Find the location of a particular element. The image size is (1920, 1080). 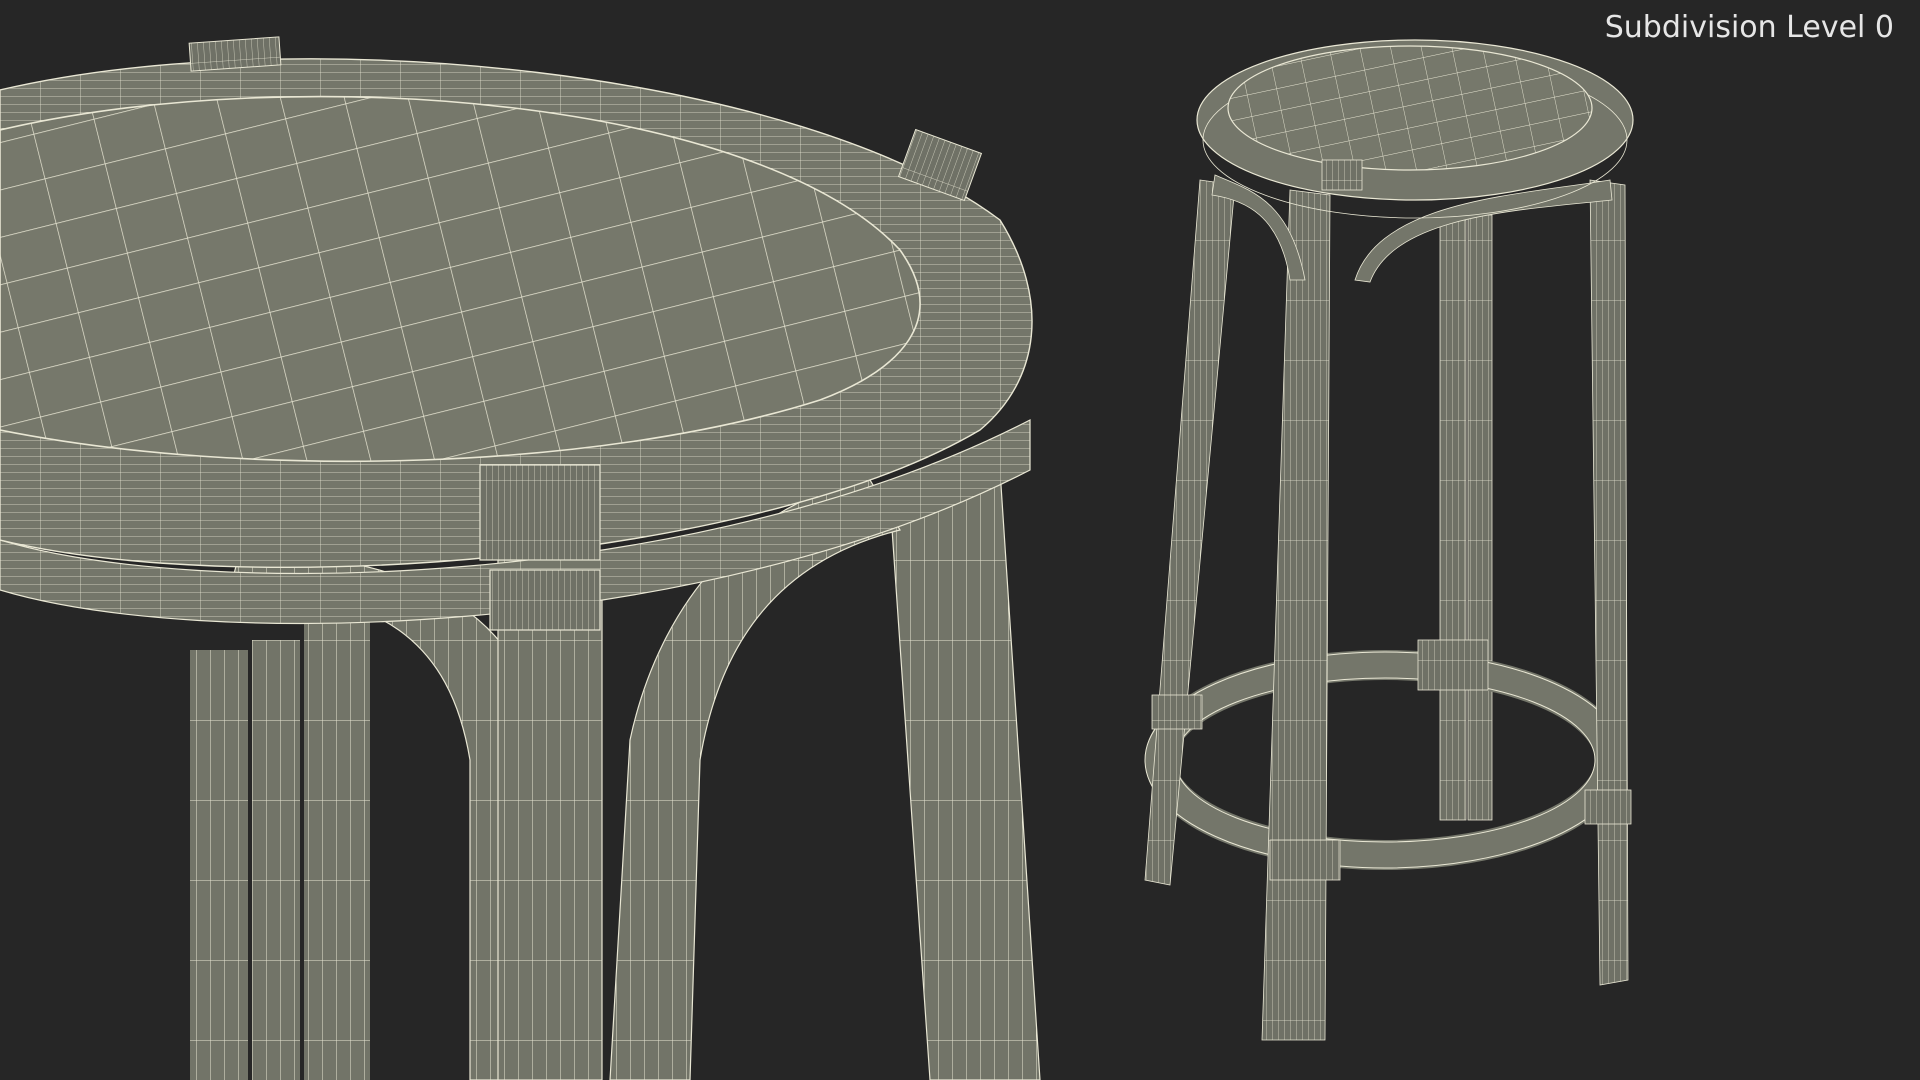

stool-wrap-ring-front is located at coordinates (1305, 860).